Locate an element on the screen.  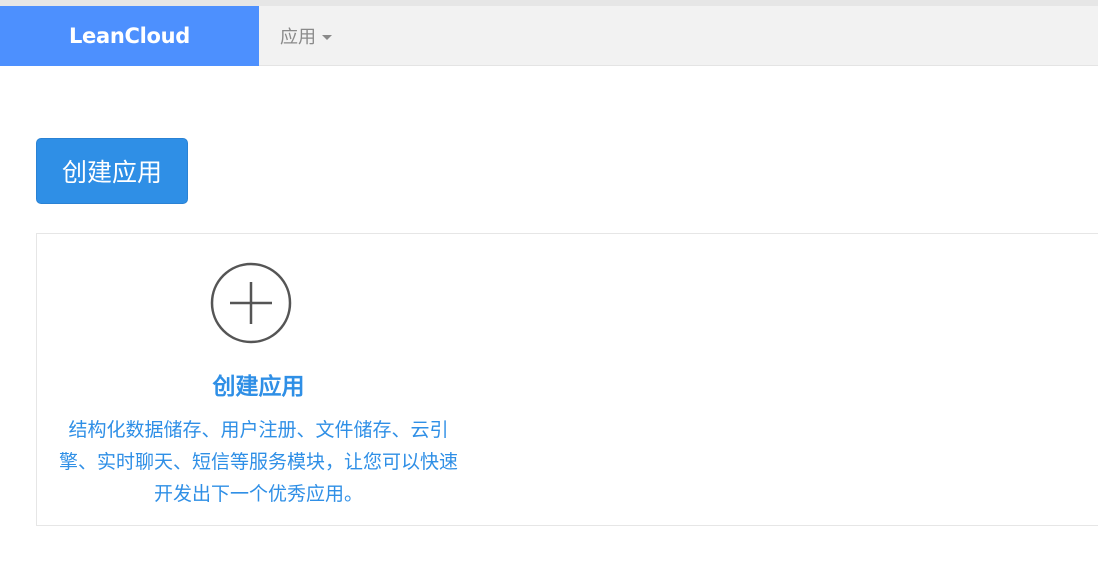
brand-logo: LeanCloud is located at coordinates (129, 36).